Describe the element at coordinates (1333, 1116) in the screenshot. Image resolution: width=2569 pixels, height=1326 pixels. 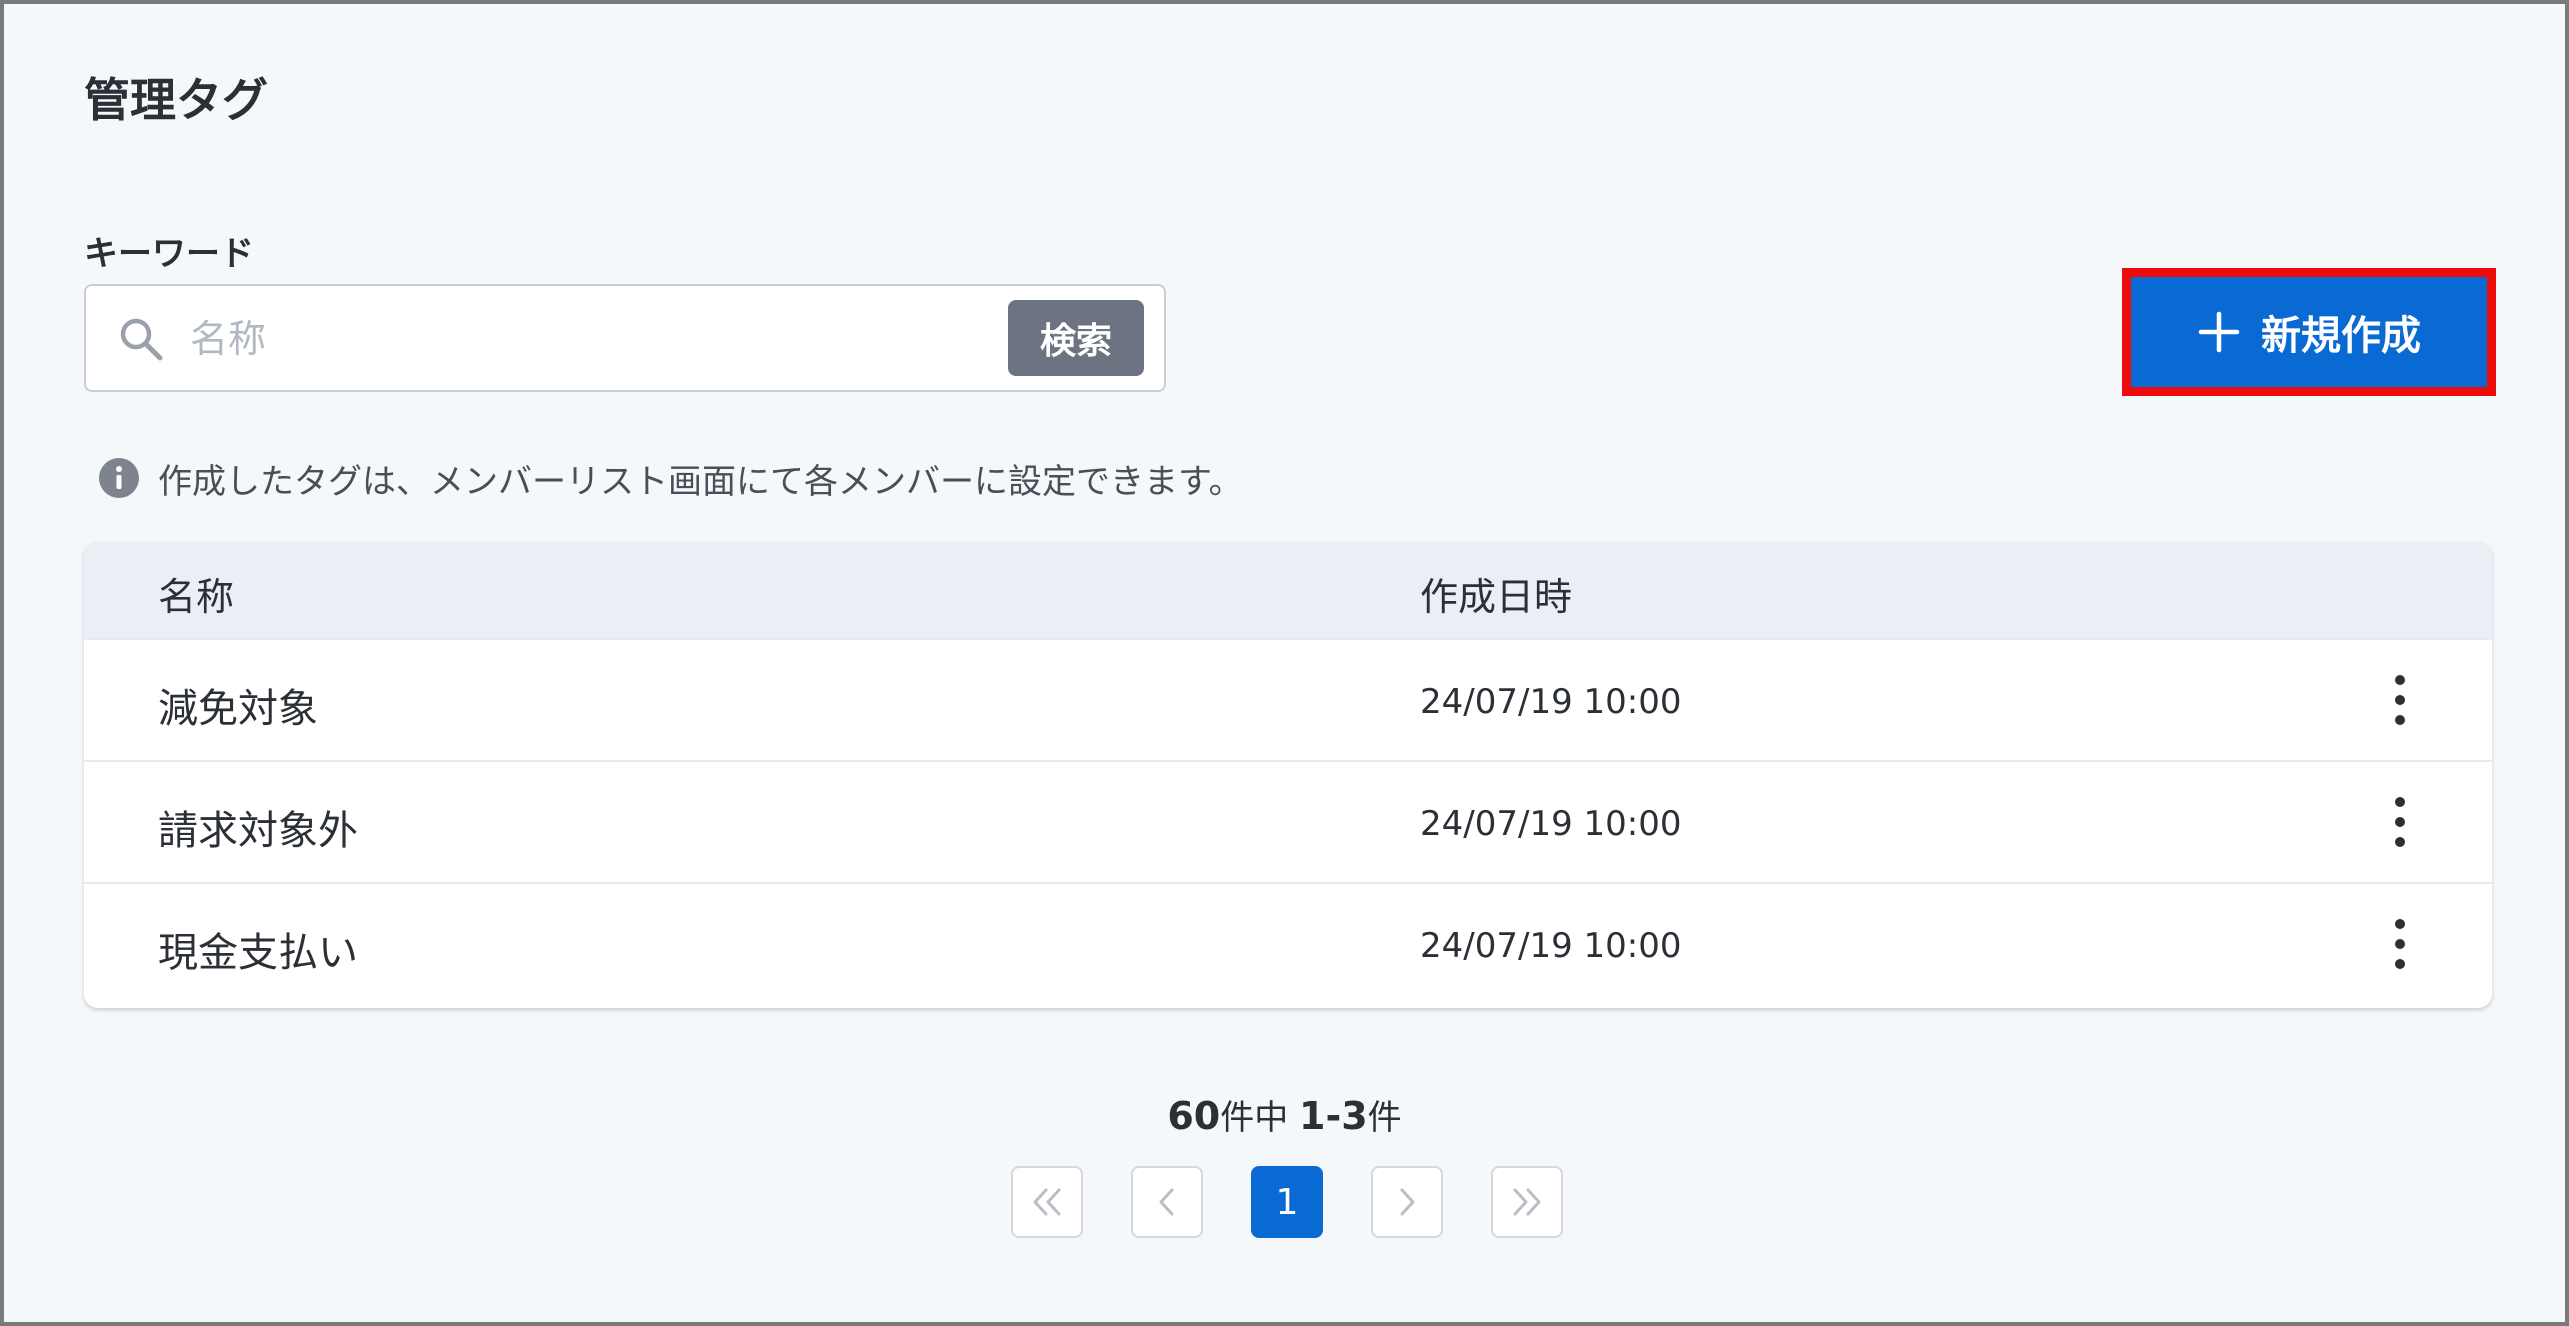
I see `pagination-range: 1-3` at that location.